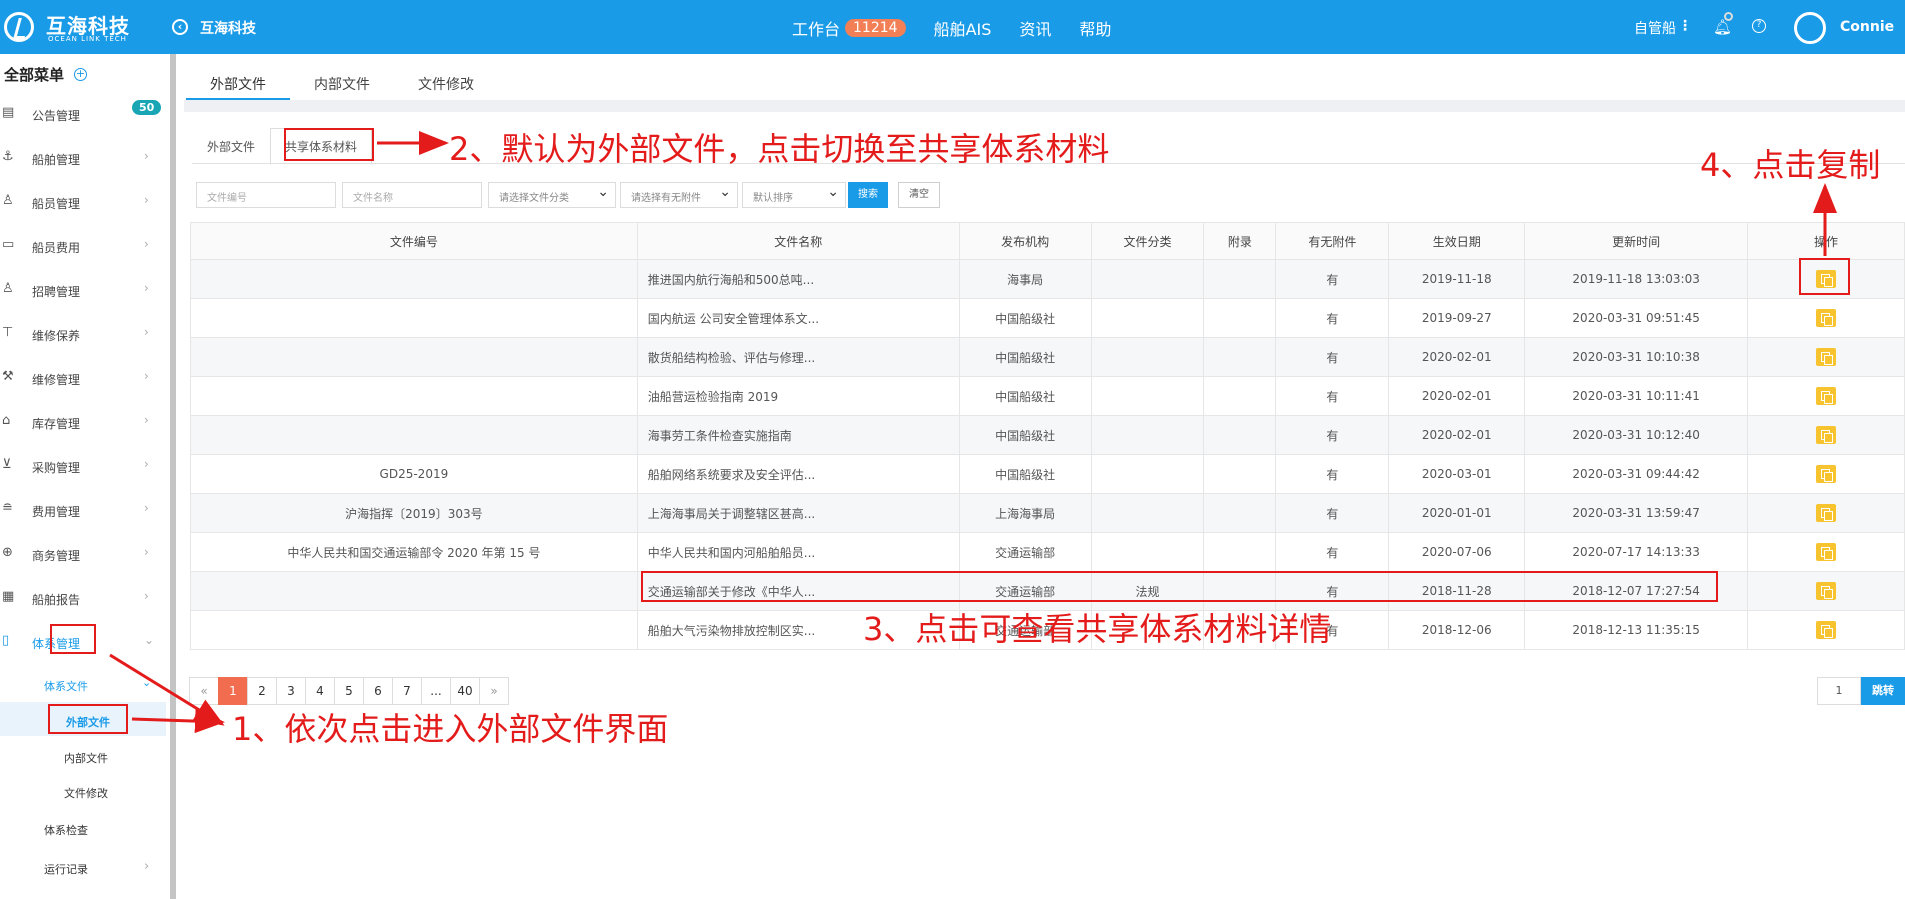  I want to click on sidebar-sub-revision: 文件修改, so click(86, 793).